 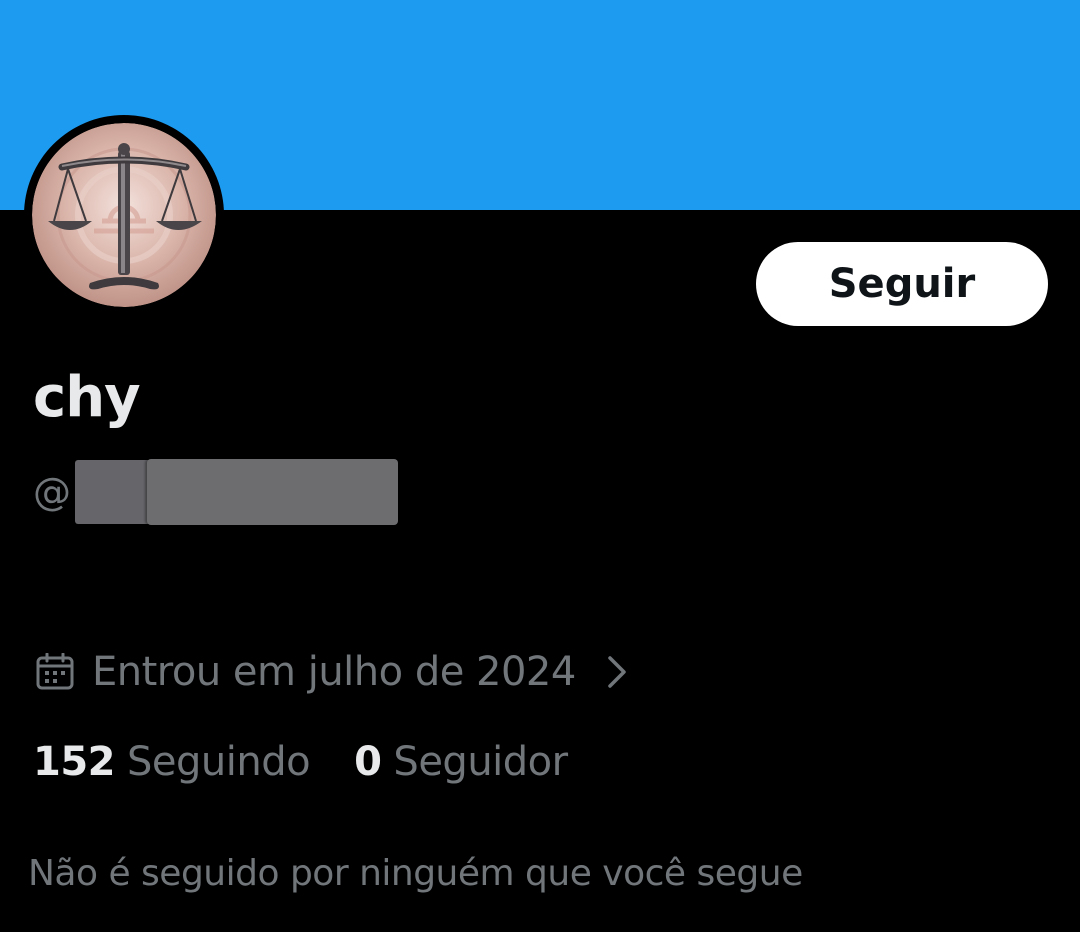 I want to click on following-count: 152, so click(x=74, y=762).